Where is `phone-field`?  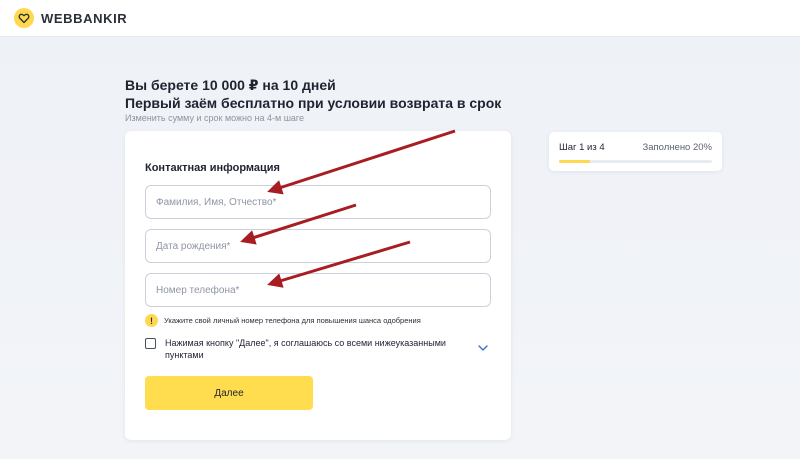
phone-field is located at coordinates (318, 290).